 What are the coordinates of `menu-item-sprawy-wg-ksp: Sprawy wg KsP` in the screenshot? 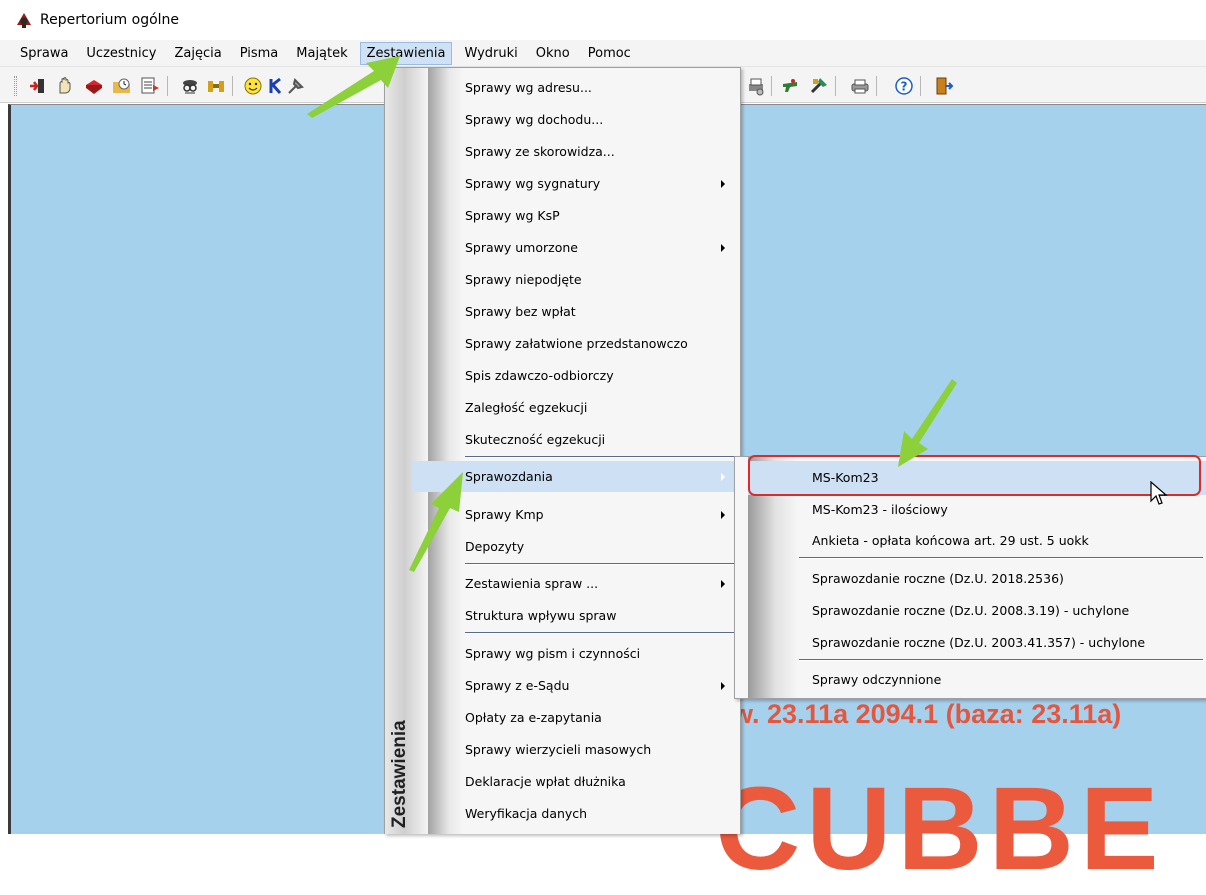 It's located at (562, 215).